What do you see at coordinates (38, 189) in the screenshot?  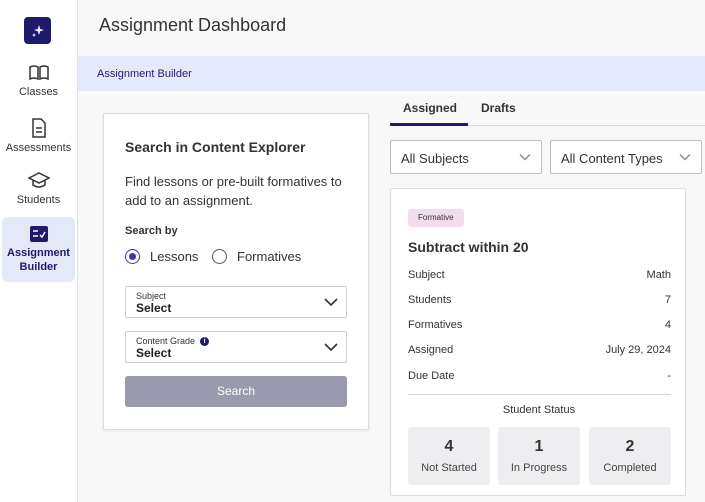 I see `sidebar-item-students: Students` at bounding box center [38, 189].